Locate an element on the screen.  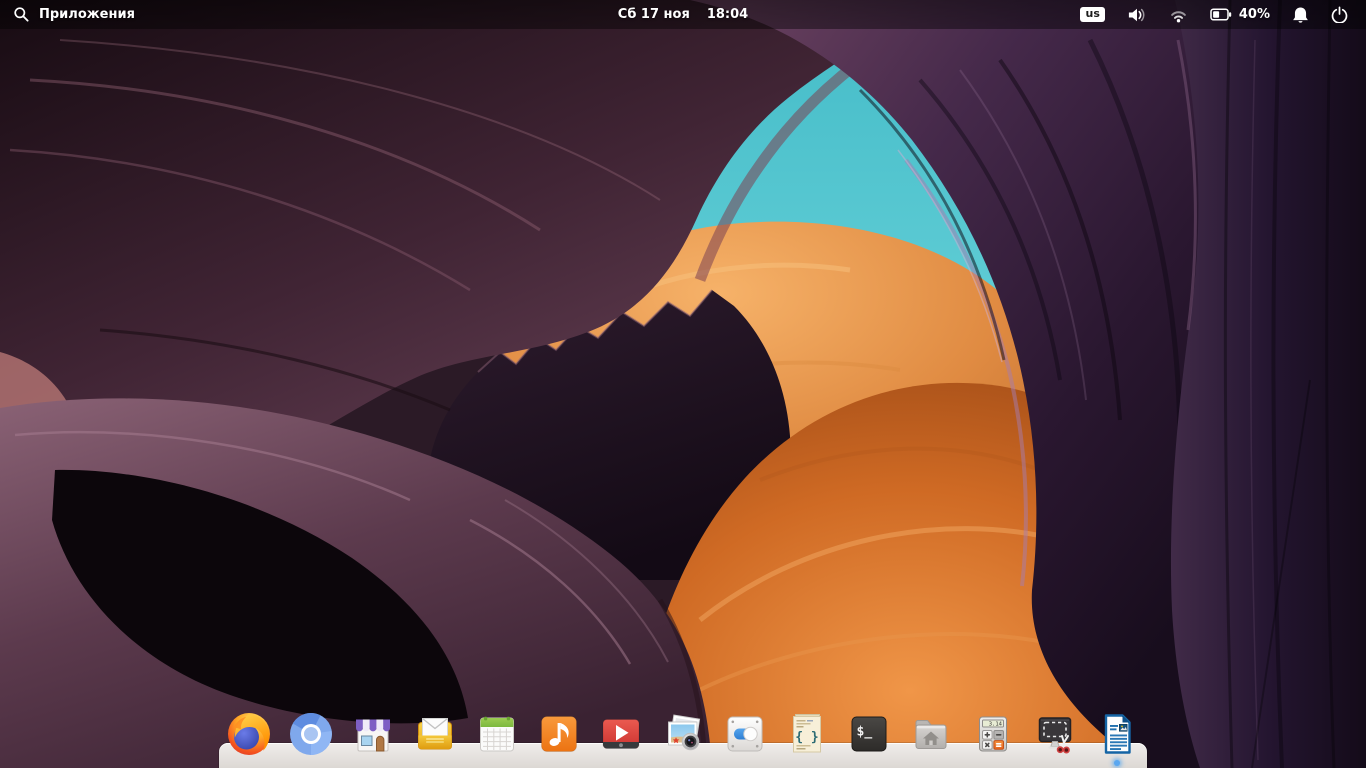
keyboard-layout-indicator: us is located at coordinates (1092, 14).